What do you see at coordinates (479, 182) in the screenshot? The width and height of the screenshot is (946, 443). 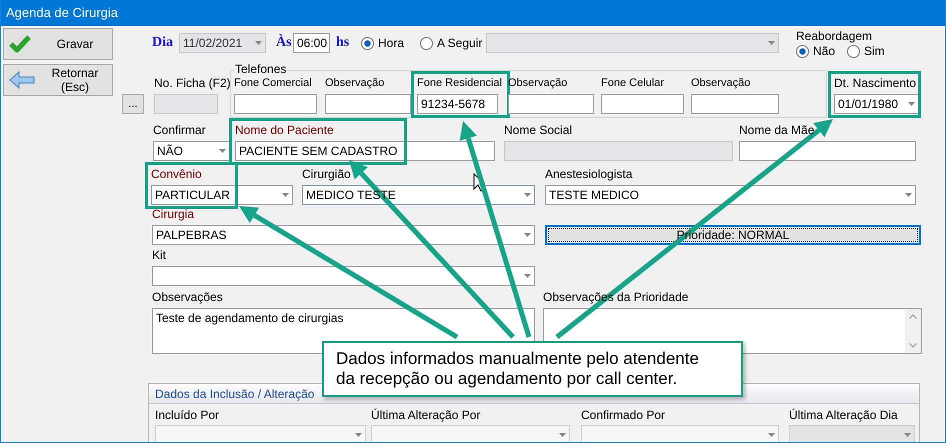 I see `cursor-icon` at bounding box center [479, 182].